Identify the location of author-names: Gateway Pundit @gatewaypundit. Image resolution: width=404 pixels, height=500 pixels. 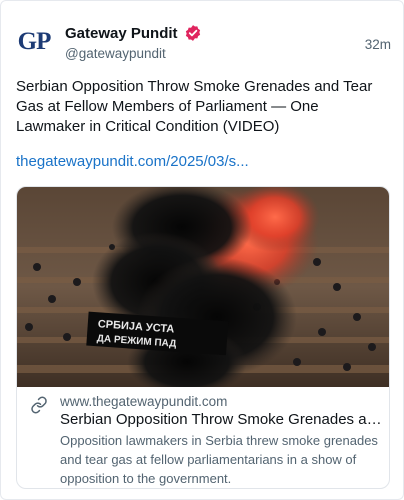
(133, 42).